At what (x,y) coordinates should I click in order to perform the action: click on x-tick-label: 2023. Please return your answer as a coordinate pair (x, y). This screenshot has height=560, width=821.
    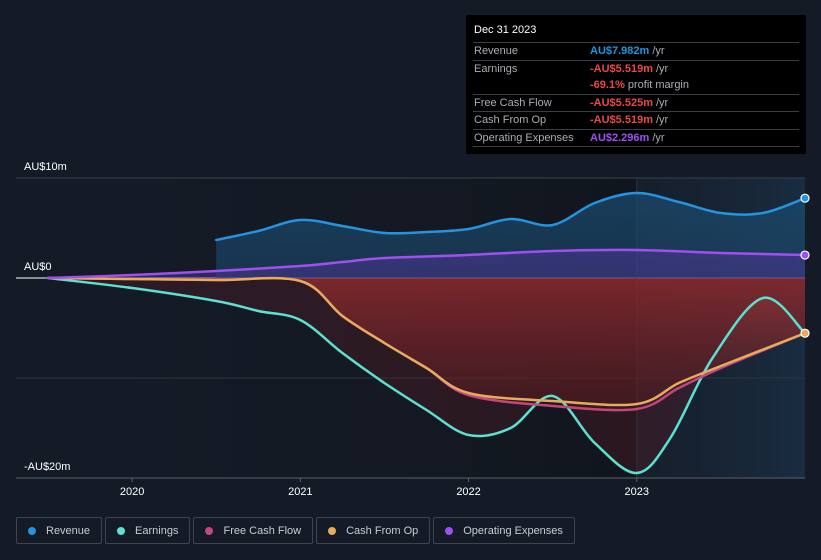
    Looking at the image, I should click on (637, 492).